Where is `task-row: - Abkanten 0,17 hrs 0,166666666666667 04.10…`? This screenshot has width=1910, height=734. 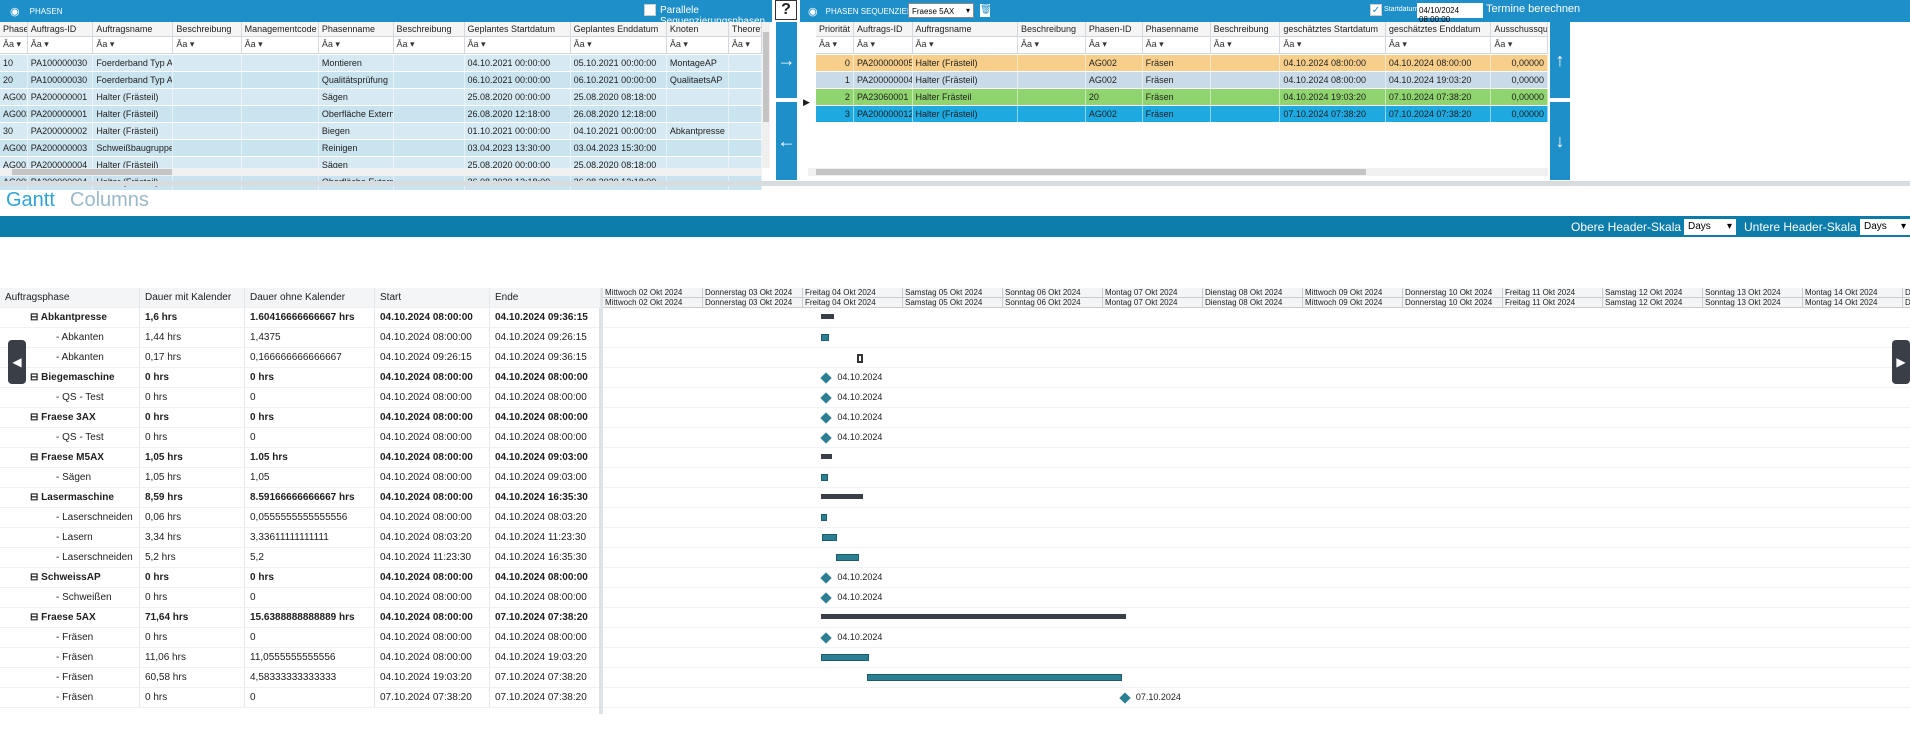 task-row: - Abkanten 0,17 hrs 0,166666666666667 04.10… is located at coordinates (300, 358).